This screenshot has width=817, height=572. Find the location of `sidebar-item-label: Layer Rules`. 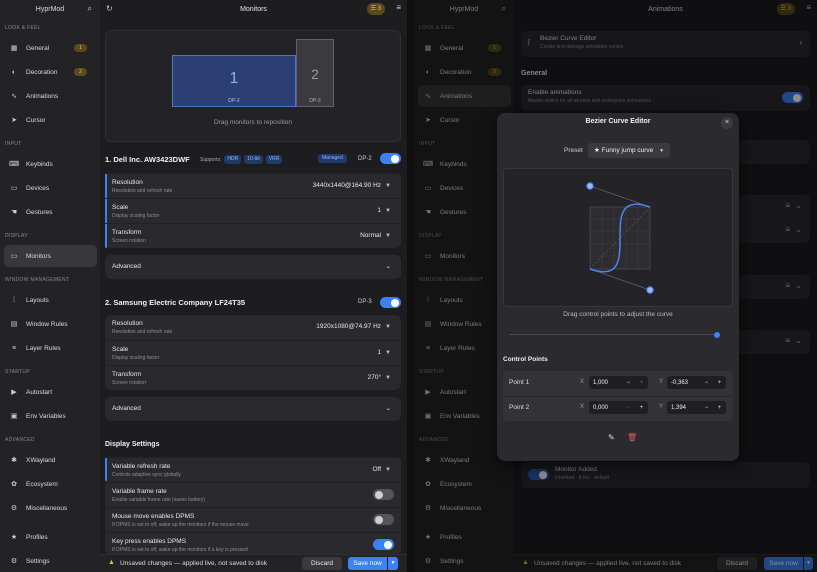

sidebar-item-label: Layer Rules is located at coordinates (43, 348).